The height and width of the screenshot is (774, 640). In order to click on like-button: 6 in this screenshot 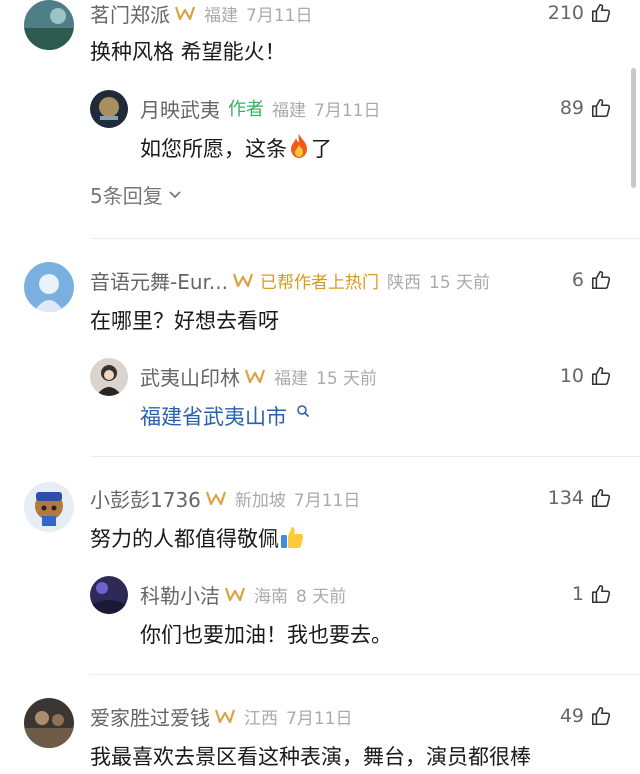, I will do `click(592, 280)`.